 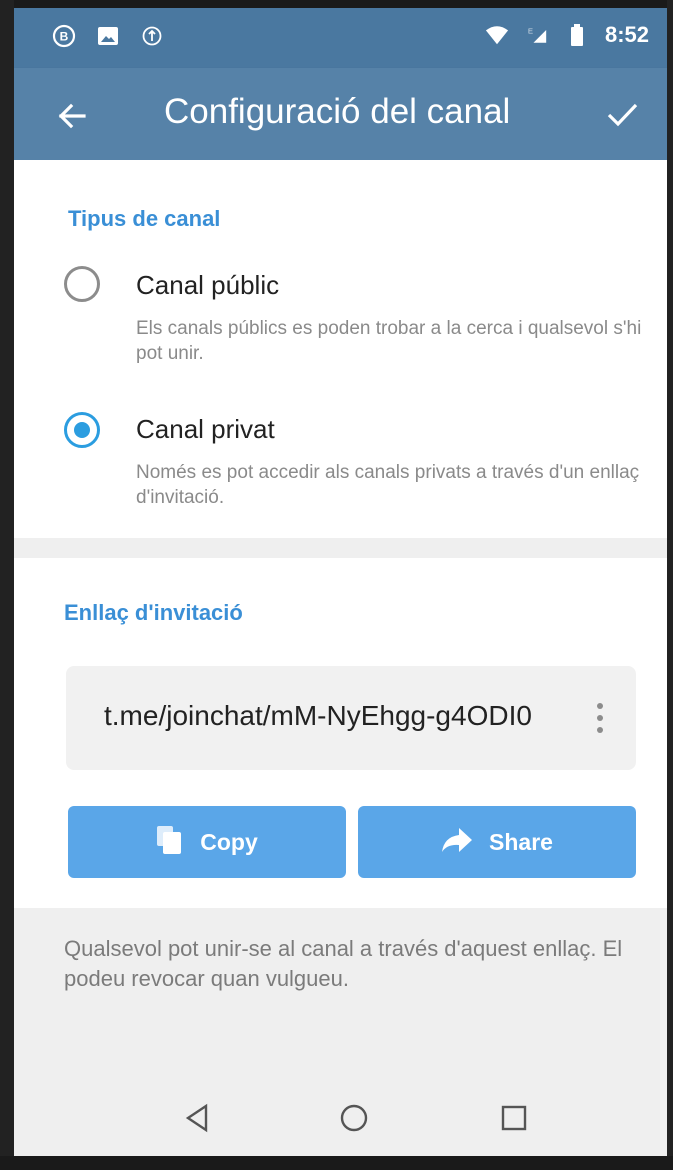 What do you see at coordinates (152, 36) in the screenshot?
I see `data-saver-icon` at bounding box center [152, 36].